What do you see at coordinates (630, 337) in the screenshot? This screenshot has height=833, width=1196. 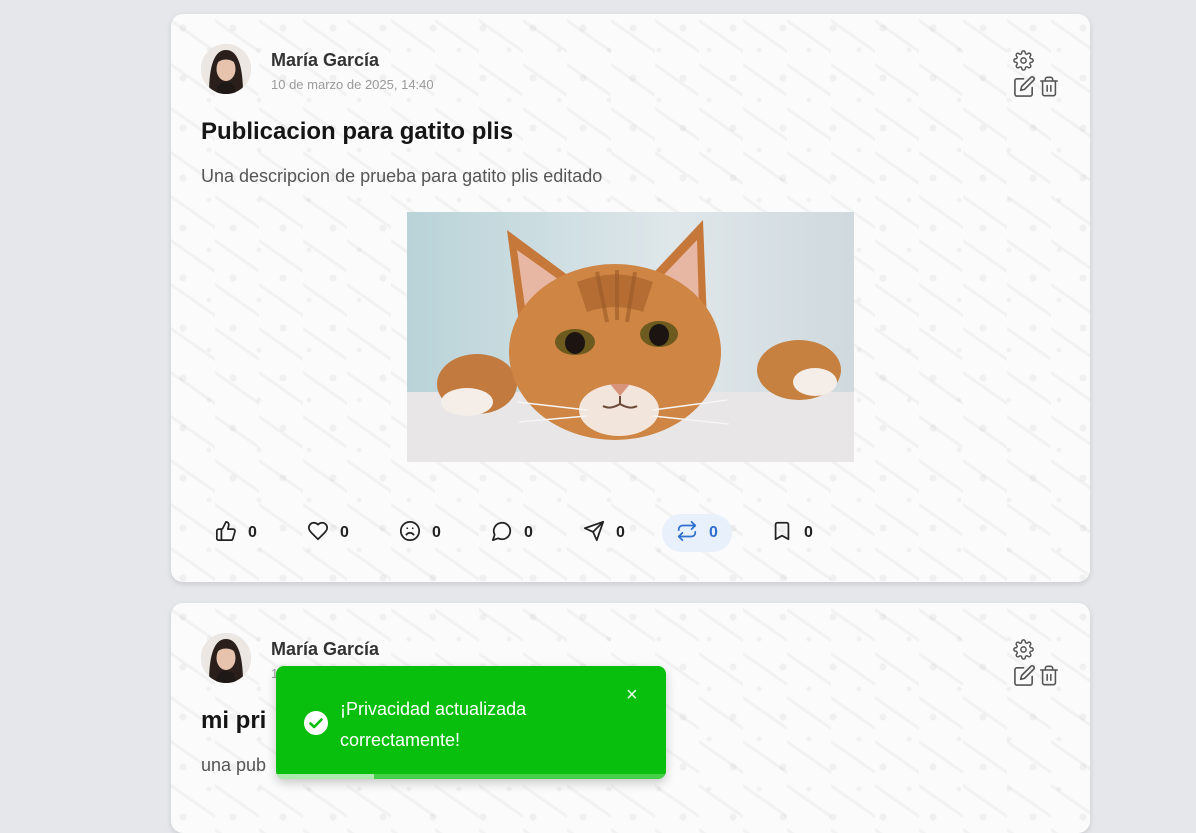 I see `post-image` at bounding box center [630, 337].